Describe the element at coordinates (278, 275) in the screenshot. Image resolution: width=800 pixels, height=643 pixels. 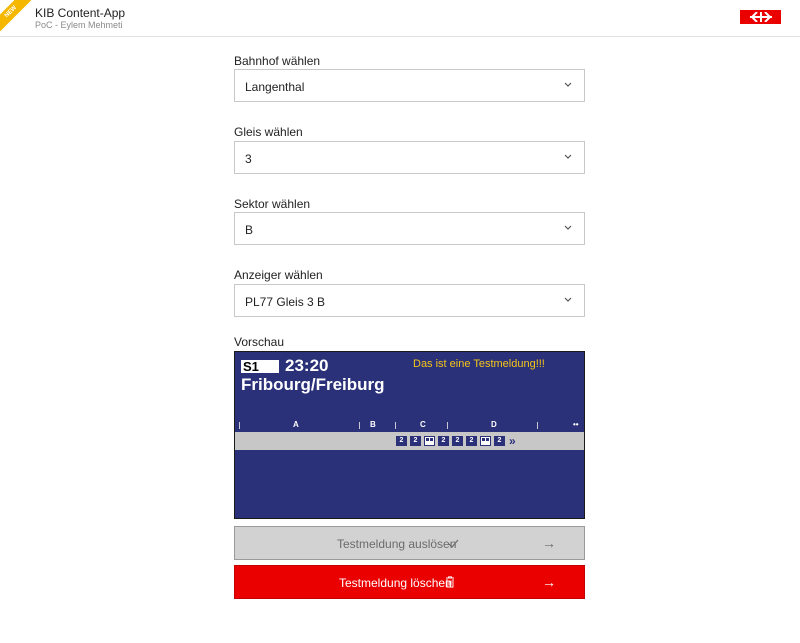
I see `display-label: Anzeiger wählen` at that location.